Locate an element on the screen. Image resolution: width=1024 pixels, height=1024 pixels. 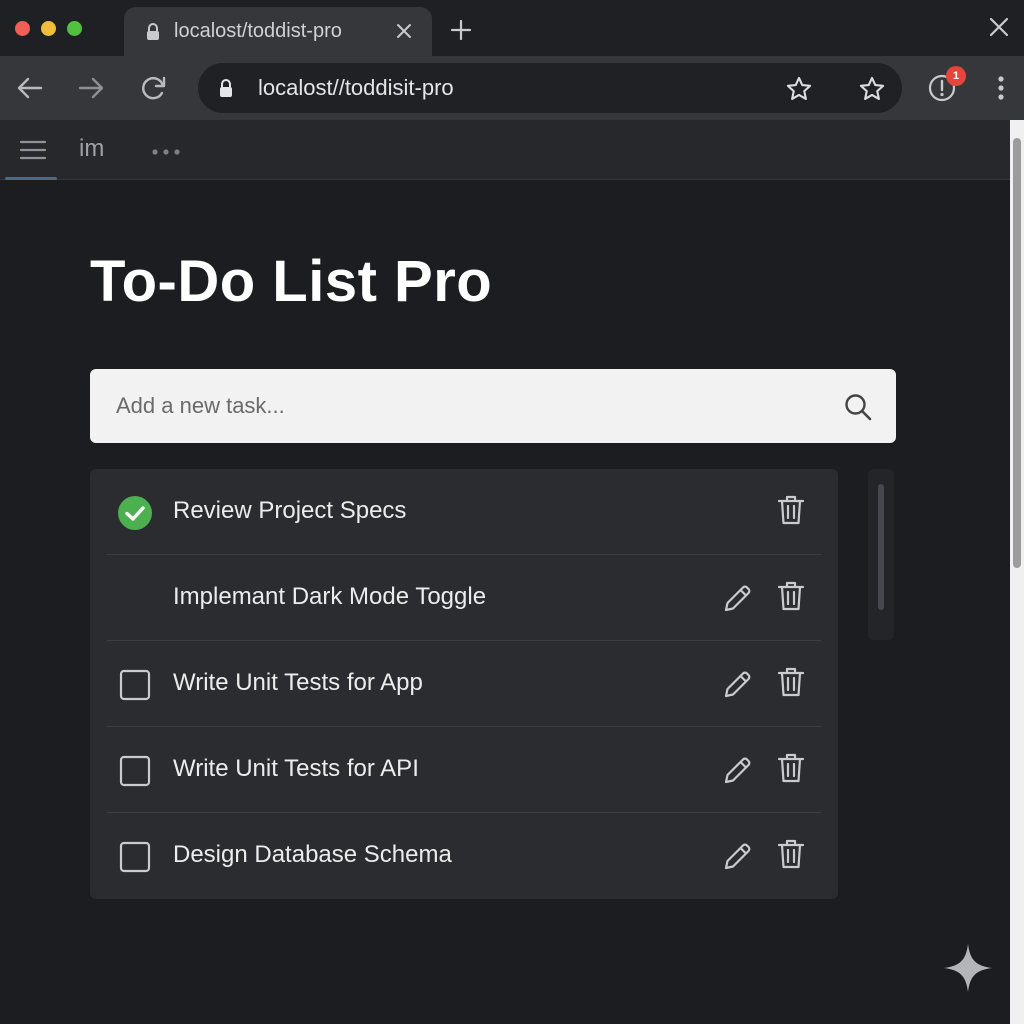
sparkle-icon is located at coordinates (968, 970).